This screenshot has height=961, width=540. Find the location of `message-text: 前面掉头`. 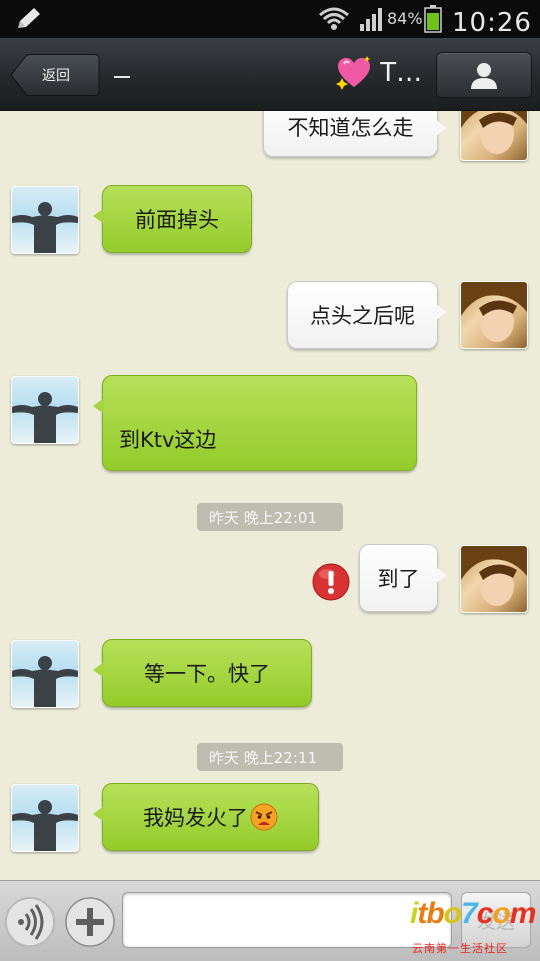

message-text: 前面掉头 is located at coordinates (177, 220).